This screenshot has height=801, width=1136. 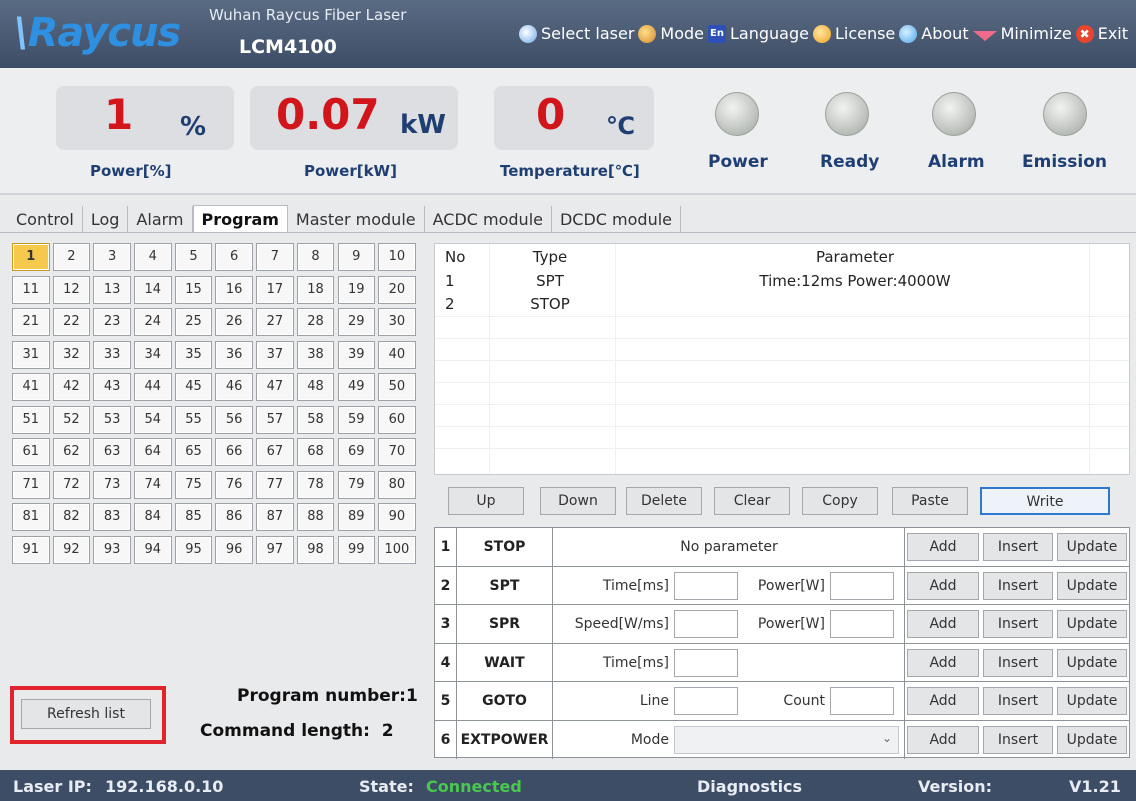 I want to click on program-button-54: 54, so click(x=153, y=419).